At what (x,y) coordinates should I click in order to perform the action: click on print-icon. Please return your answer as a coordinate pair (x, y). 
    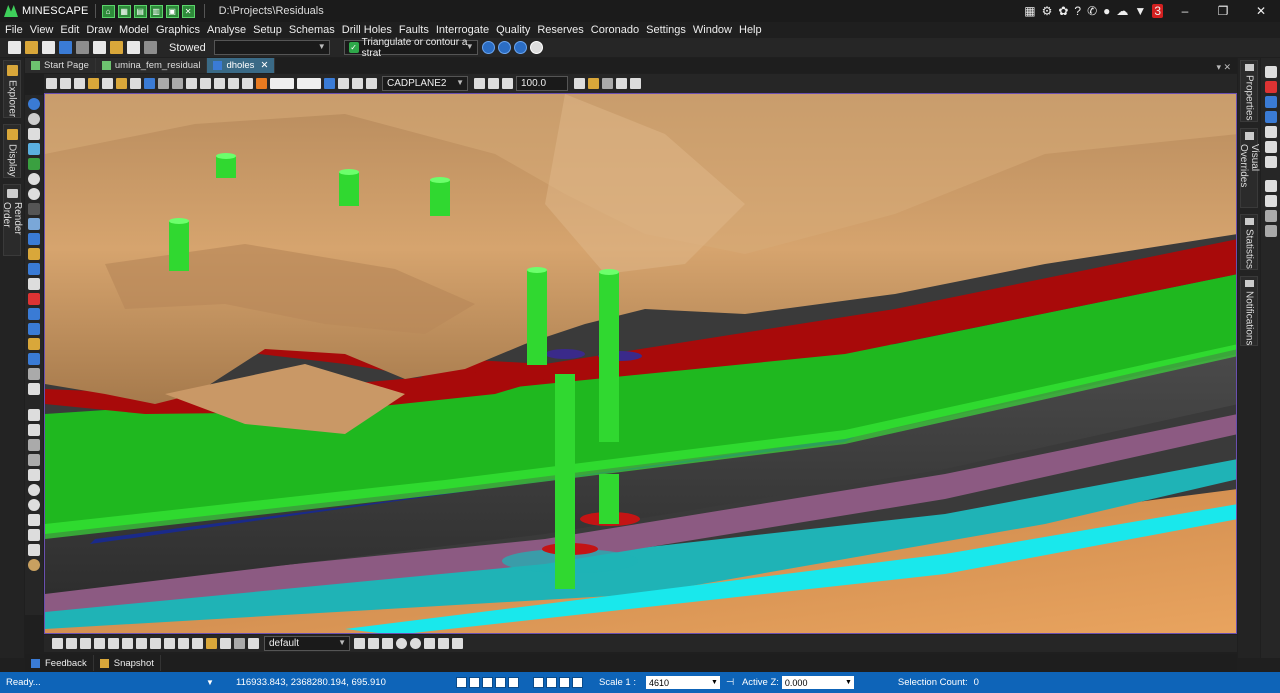
    Looking at the image, I should click on (99, 47).